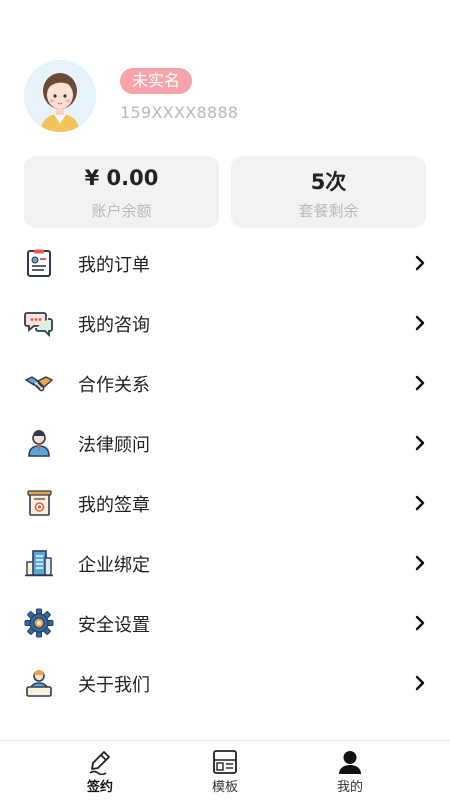 This screenshot has height=800, width=450. I want to click on building-icon, so click(39, 563).